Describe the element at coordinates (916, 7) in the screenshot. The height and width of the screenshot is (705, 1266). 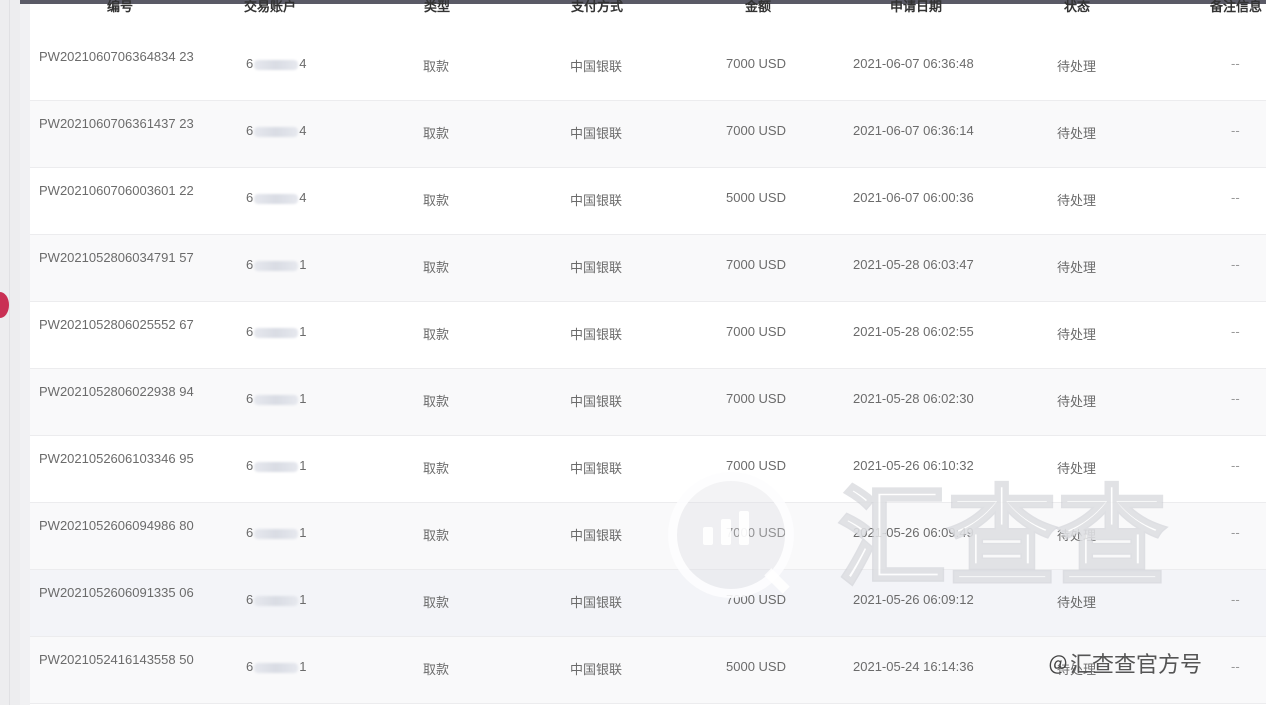
I see `column-header-time: 申请日期` at that location.